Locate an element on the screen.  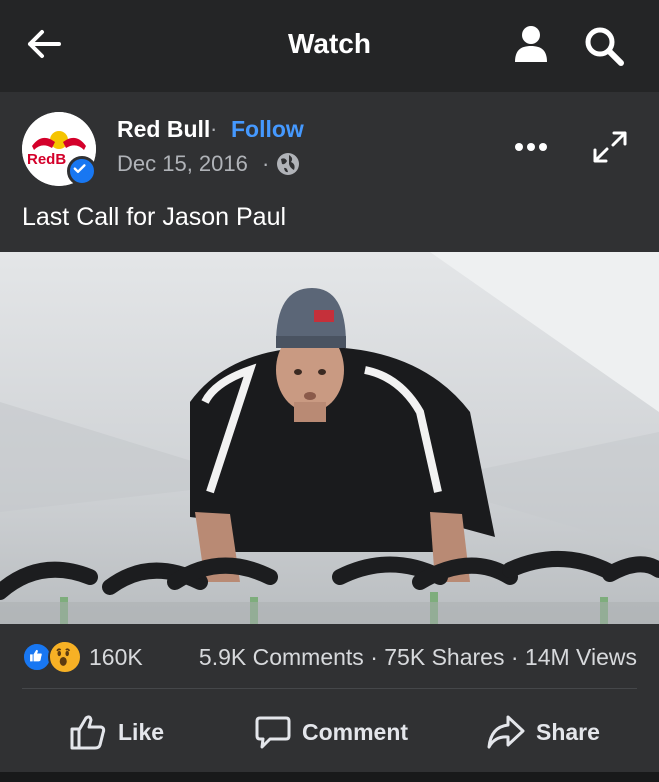
like-label: Like is located at coordinates (141, 731).